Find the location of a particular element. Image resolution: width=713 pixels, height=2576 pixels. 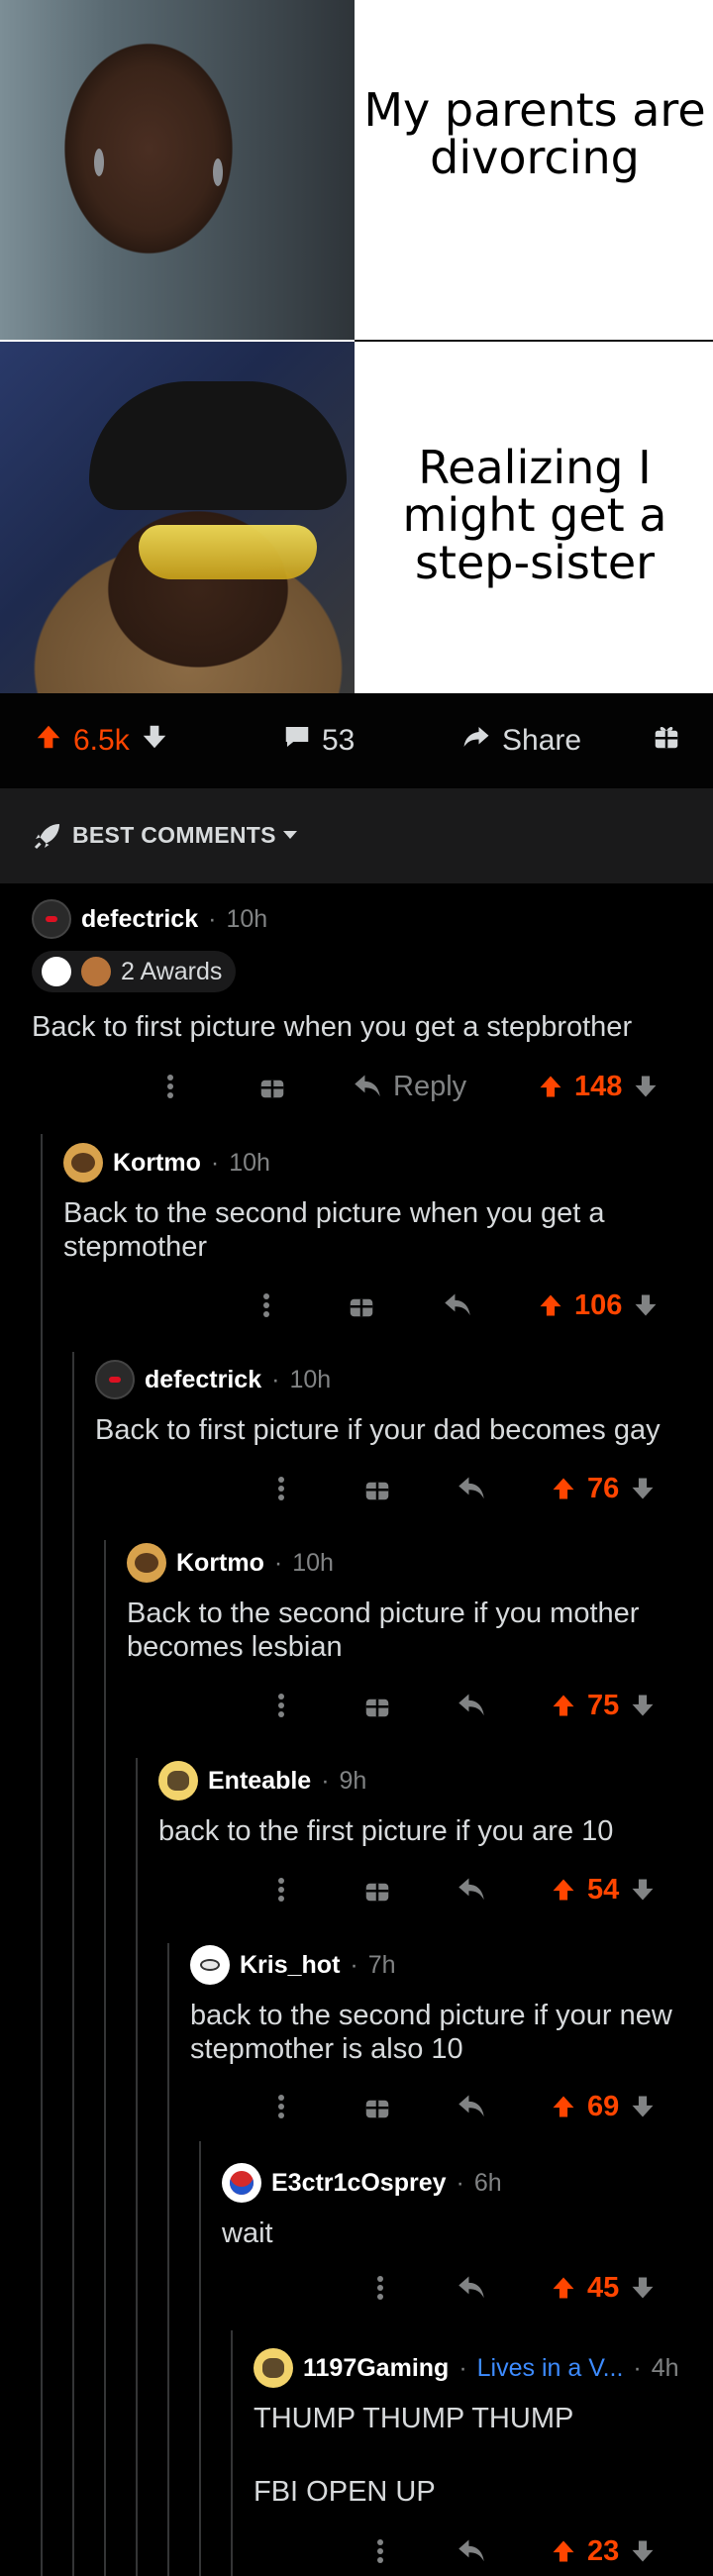

comment-vote-group: 45 is located at coordinates (603, 2288).